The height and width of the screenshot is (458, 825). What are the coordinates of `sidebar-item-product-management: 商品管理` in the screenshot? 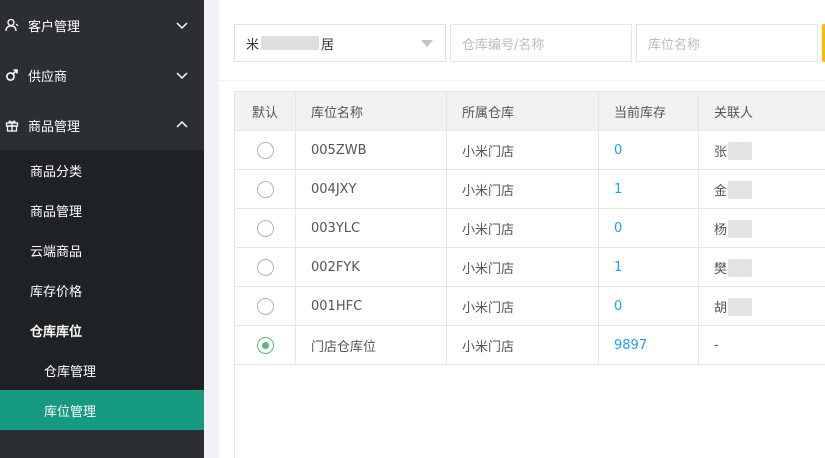 It's located at (102, 210).